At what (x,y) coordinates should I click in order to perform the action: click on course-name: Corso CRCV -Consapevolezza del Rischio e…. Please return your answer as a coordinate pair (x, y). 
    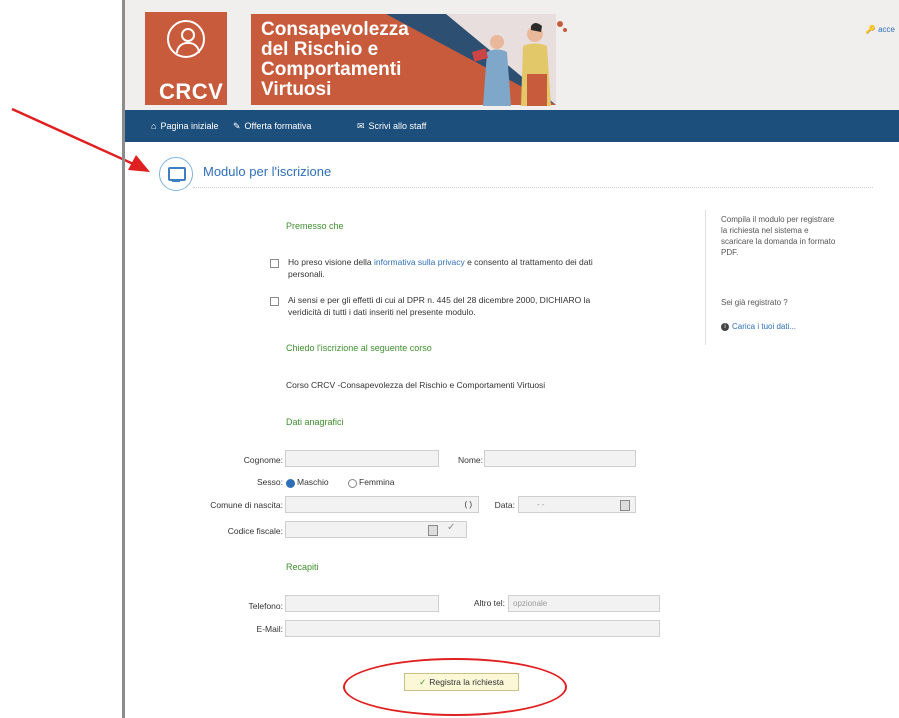
    Looking at the image, I should click on (416, 385).